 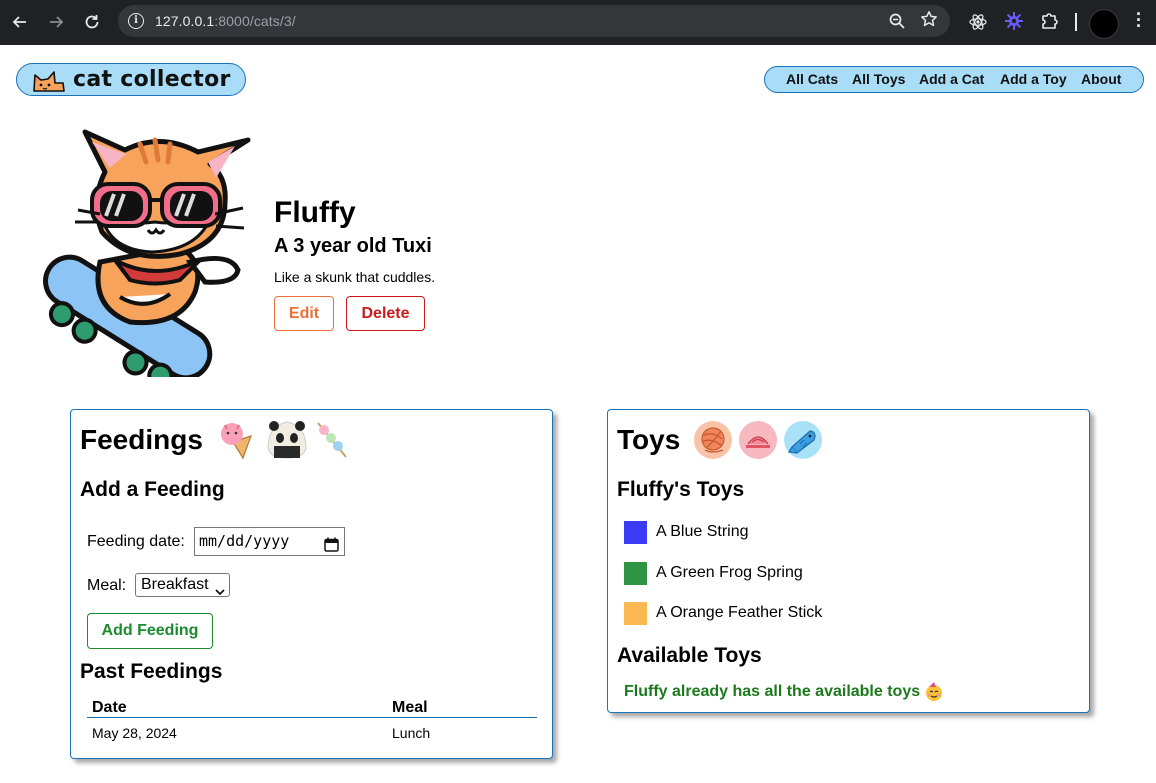 What do you see at coordinates (225, 21) in the screenshot?
I see `url-text: 127.0.0.1:8000/cats/3/` at bounding box center [225, 21].